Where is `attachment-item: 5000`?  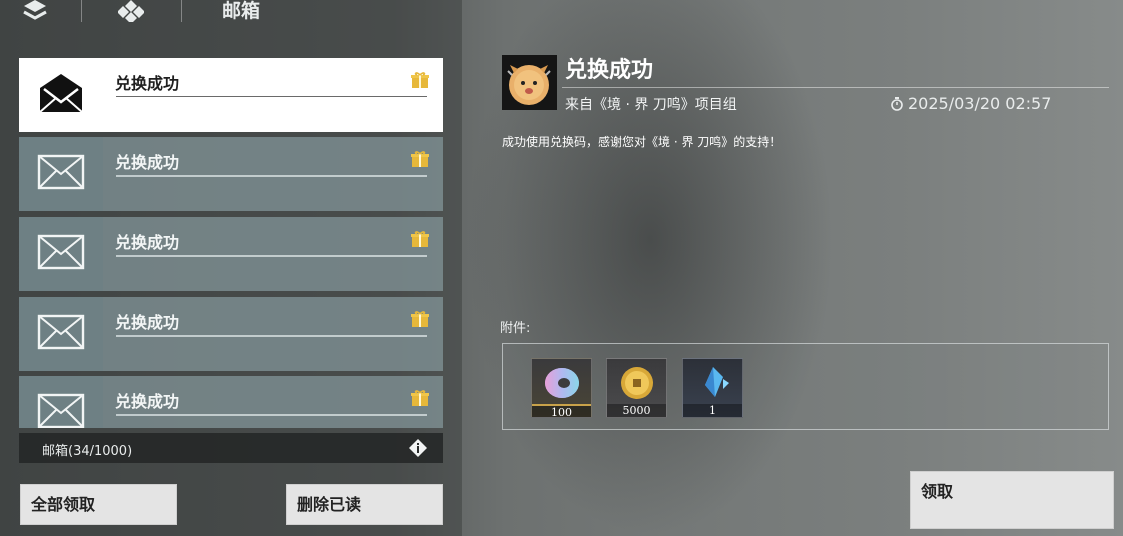 attachment-item: 5000 is located at coordinates (636, 388).